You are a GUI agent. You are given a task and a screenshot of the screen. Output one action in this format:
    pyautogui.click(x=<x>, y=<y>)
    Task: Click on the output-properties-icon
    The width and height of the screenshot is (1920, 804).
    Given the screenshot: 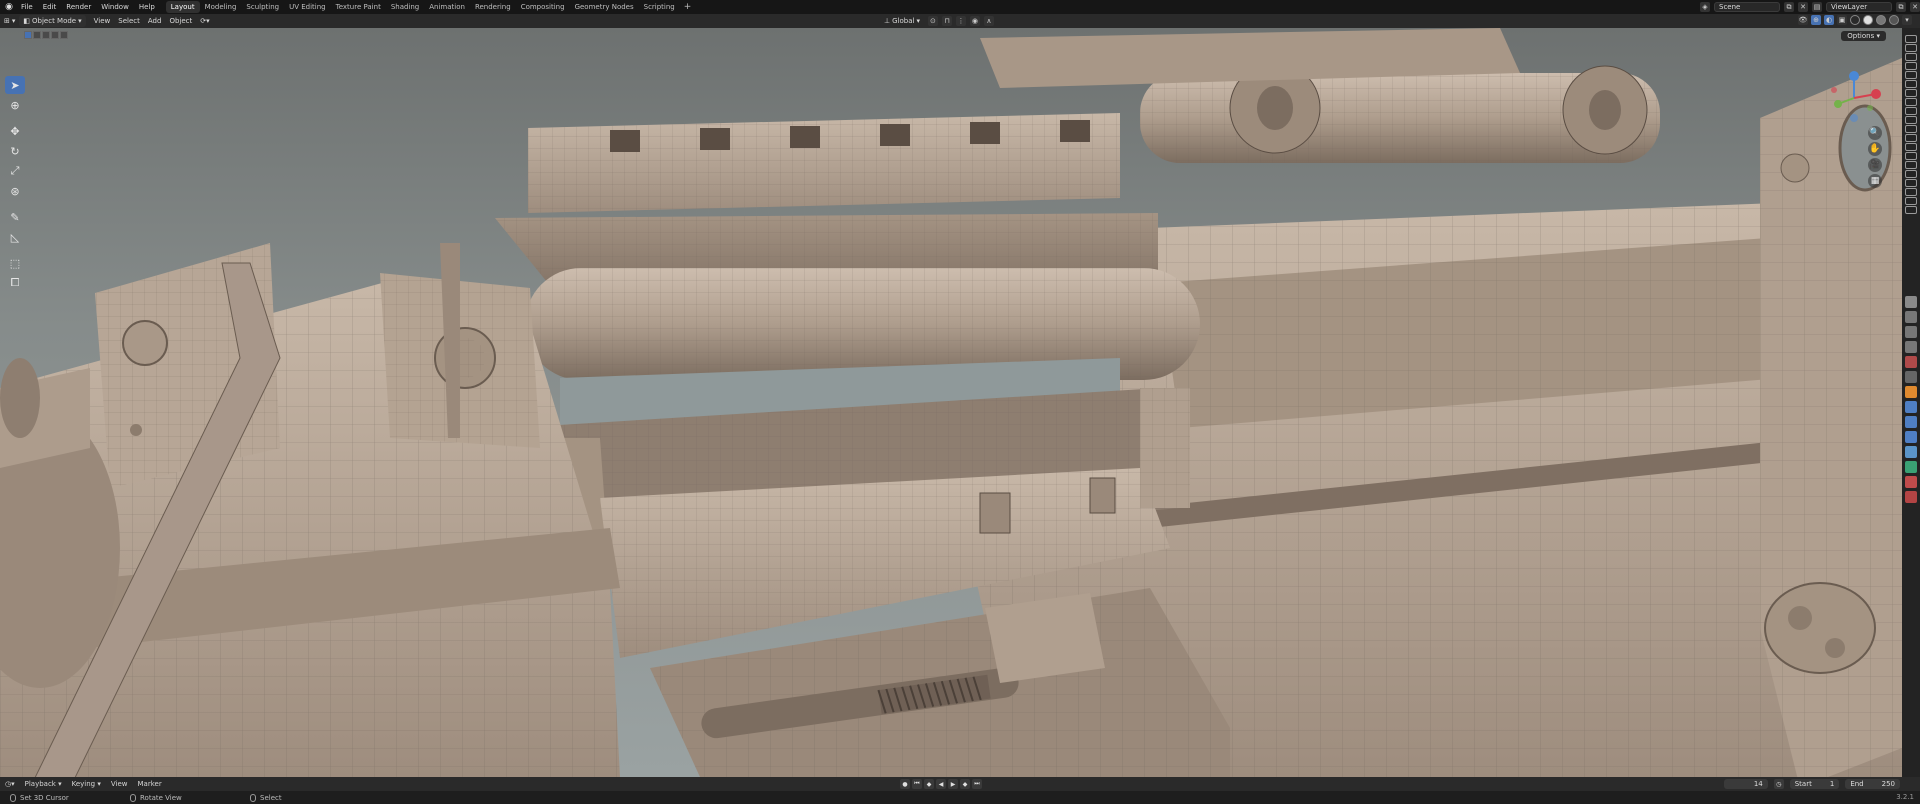 What is the action you would take?
    pyautogui.click(x=1911, y=332)
    